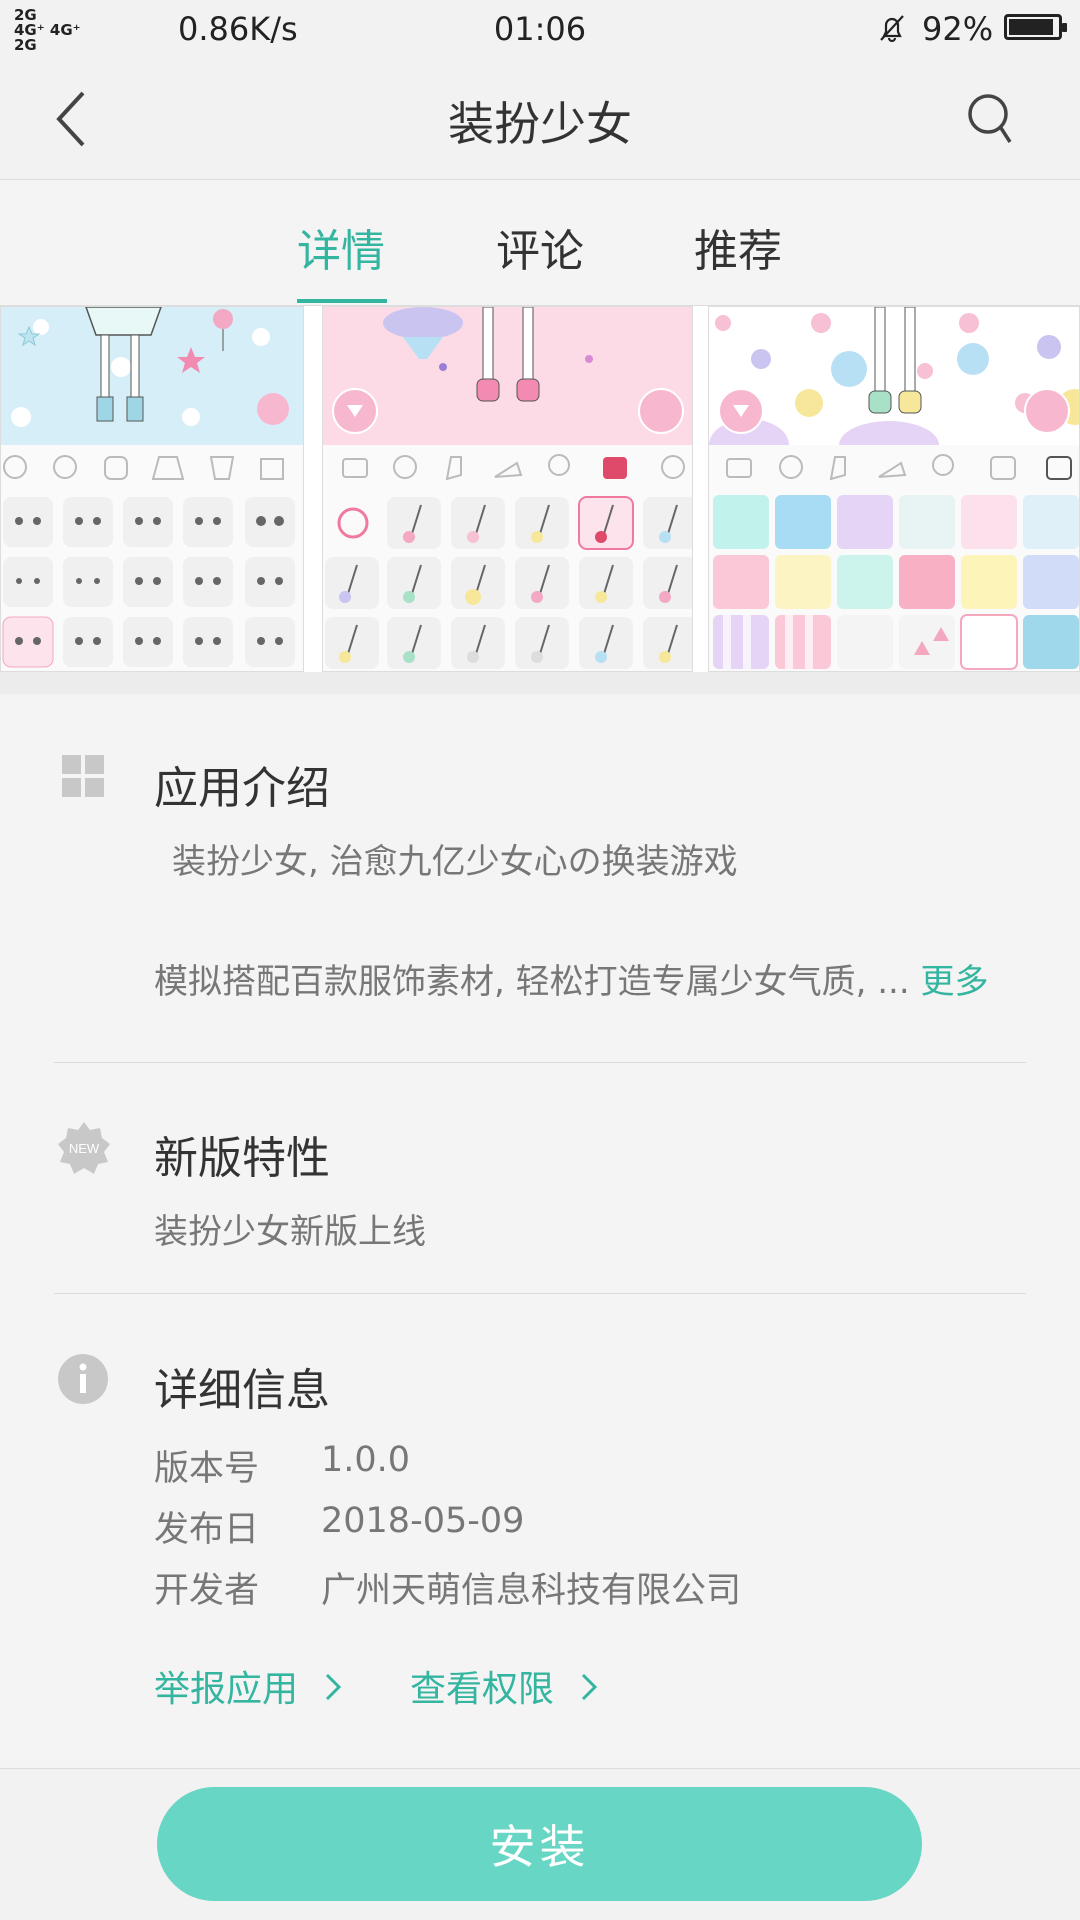  What do you see at coordinates (242, 788) in the screenshot?
I see `intro-title: 应用介绍` at bounding box center [242, 788].